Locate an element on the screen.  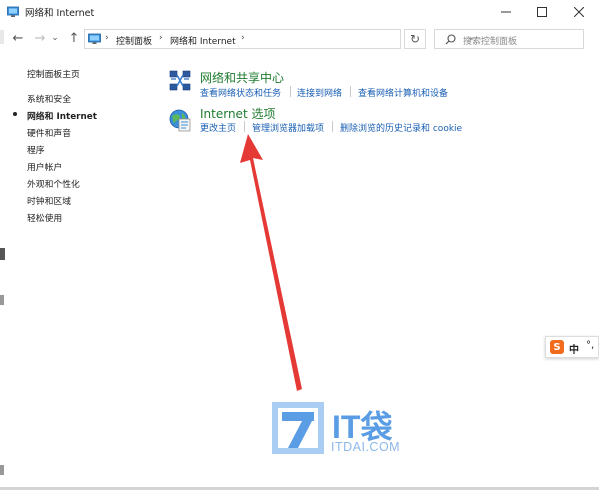
itdai-logo-icon is located at coordinates (298, 428).